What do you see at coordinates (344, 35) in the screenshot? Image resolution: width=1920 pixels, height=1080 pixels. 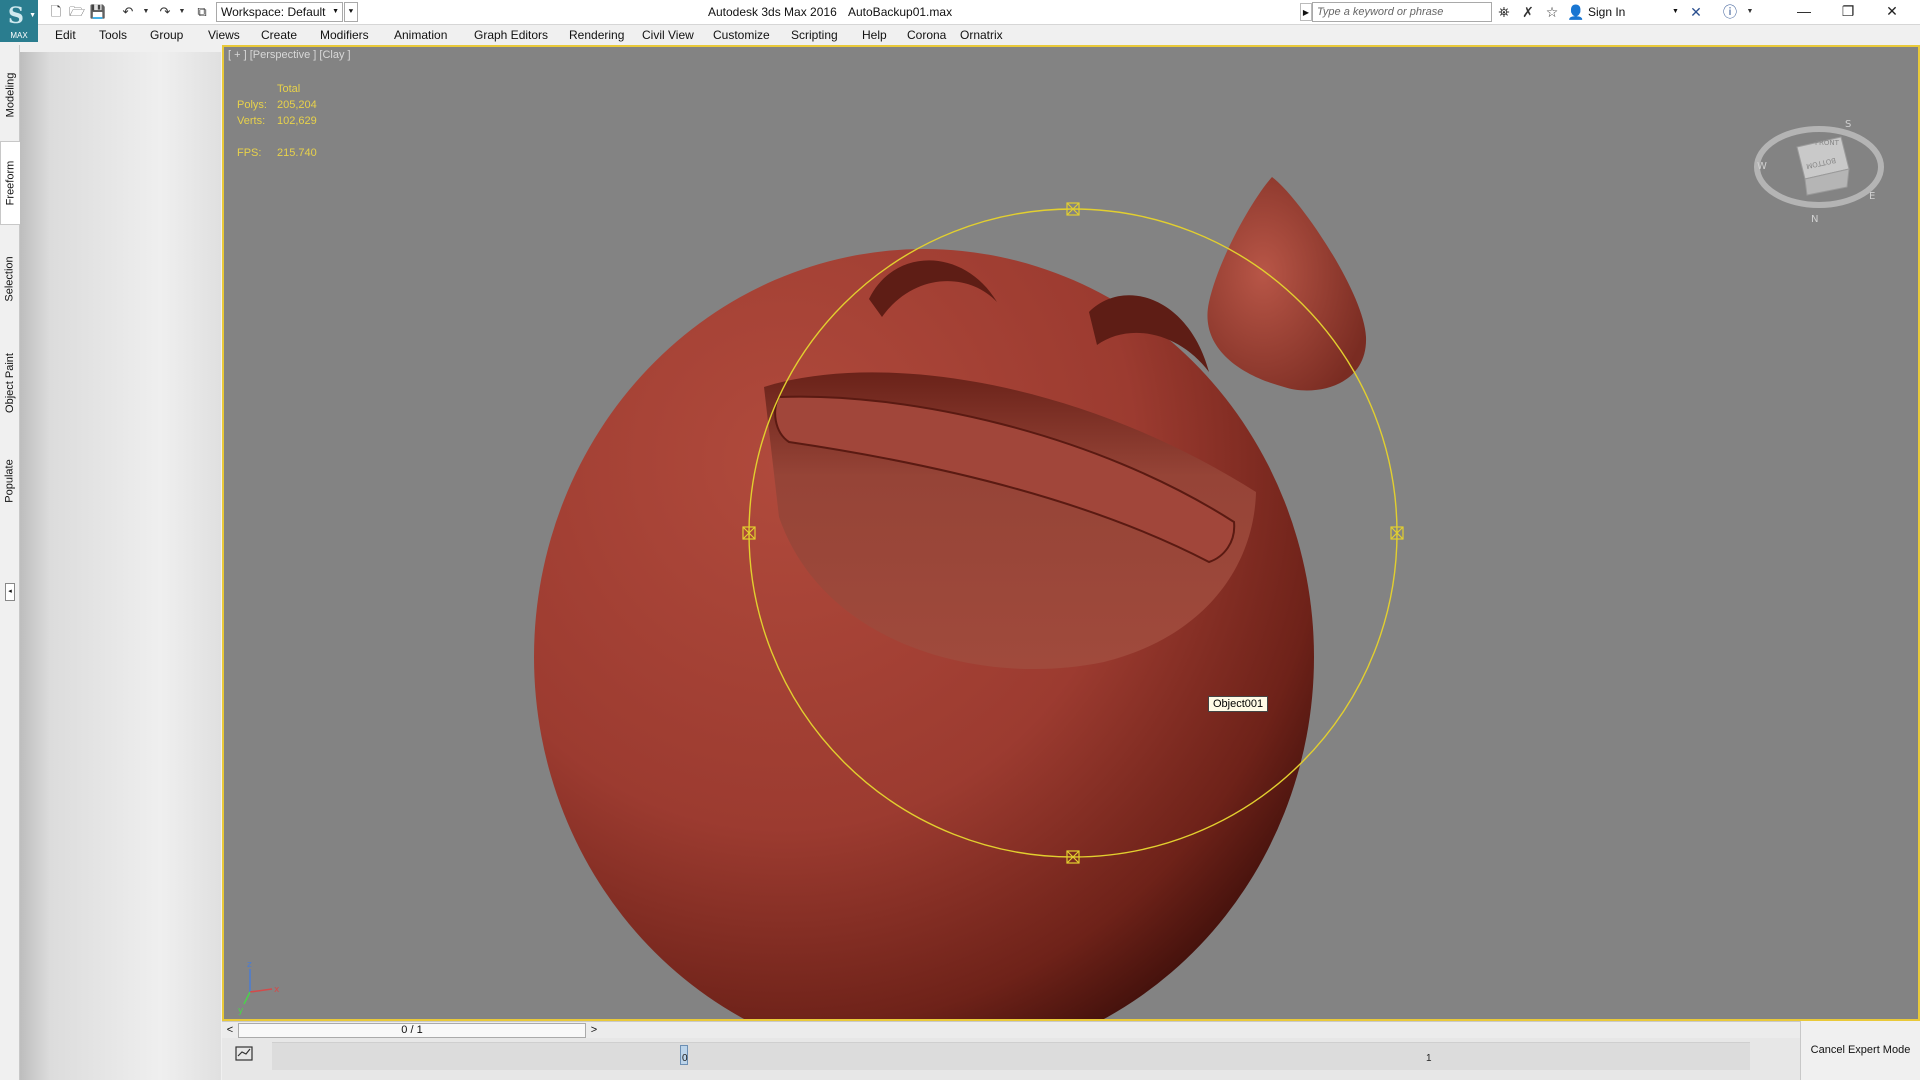 I see `menu-modifiers: Modifiers` at bounding box center [344, 35].